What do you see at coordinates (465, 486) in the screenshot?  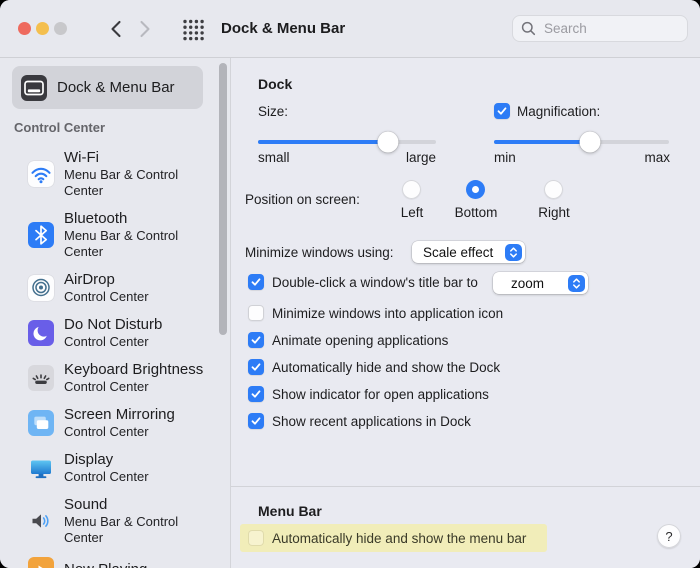 I see `section-divider` at bounding box center [465, 486].